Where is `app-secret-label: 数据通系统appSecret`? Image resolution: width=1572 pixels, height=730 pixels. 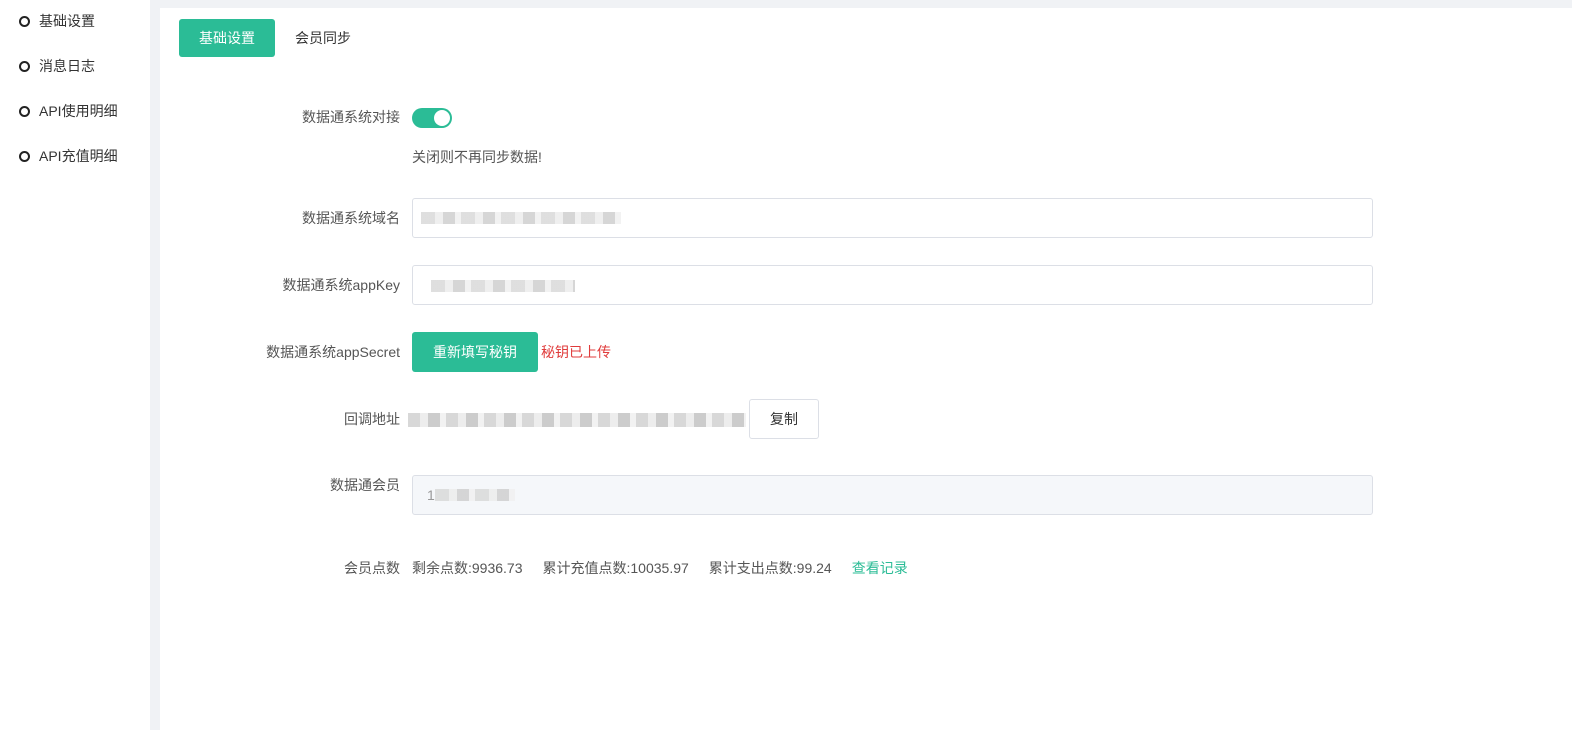 app-secret-label: 数据通系统appSecret is located at coordinates (333, 352).